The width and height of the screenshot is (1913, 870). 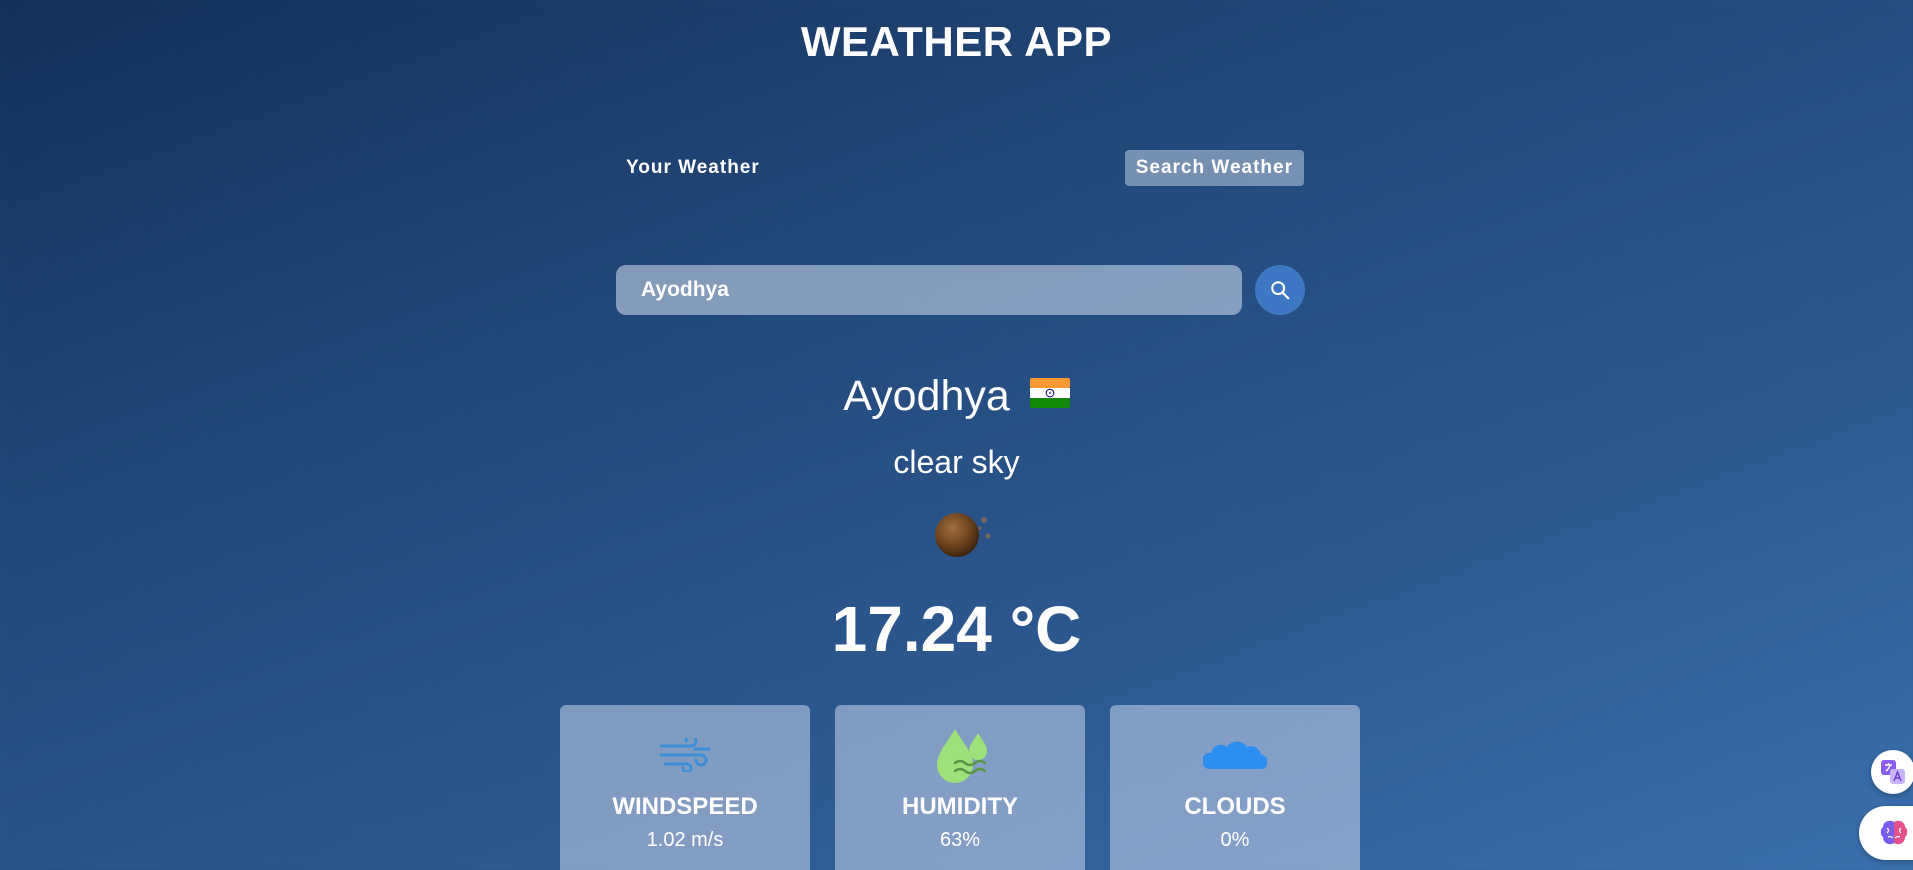 What do you see at coordinates (964, 535) in the screenshot?
I see `clear-night-moon-icon` at bounding box center [964, 535].